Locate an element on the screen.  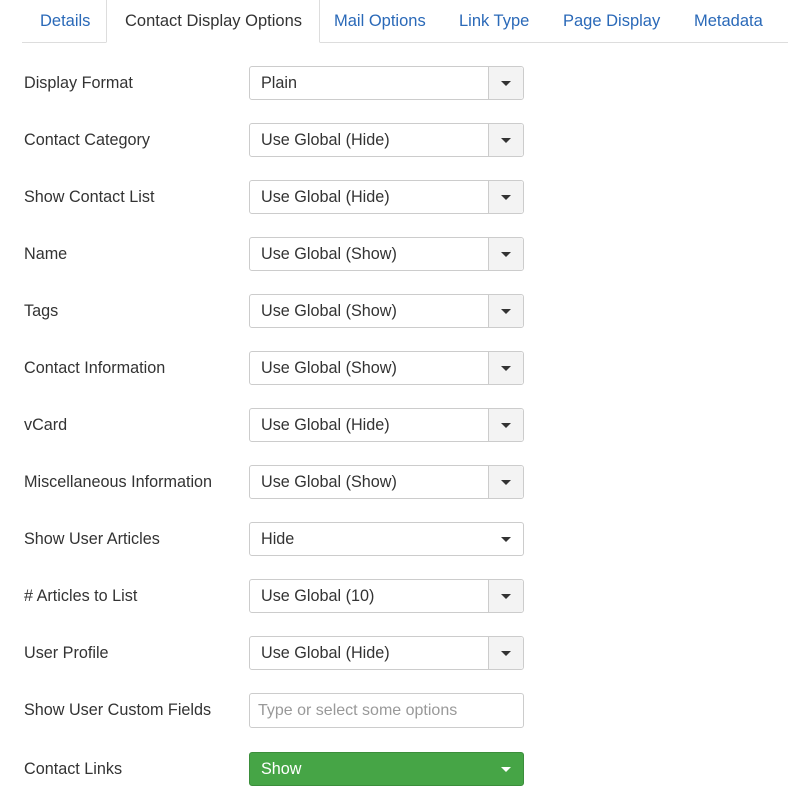
articles-to-list-value: Use Global (10) is located at coordinates (318, 596).